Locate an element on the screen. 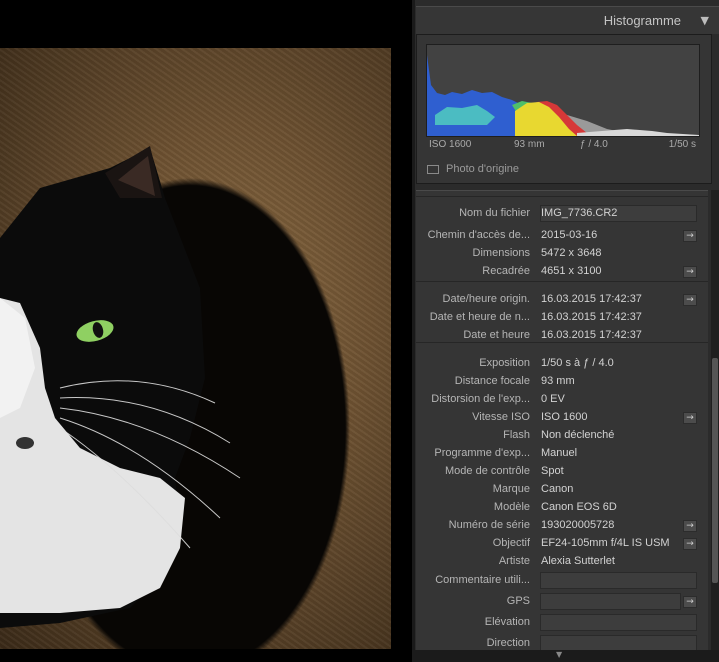 The width and height of the screenshot is (719, 662). metadata-row: Chemin d'accès de... 2015-03-16 → is located at coordinates (562, 236).